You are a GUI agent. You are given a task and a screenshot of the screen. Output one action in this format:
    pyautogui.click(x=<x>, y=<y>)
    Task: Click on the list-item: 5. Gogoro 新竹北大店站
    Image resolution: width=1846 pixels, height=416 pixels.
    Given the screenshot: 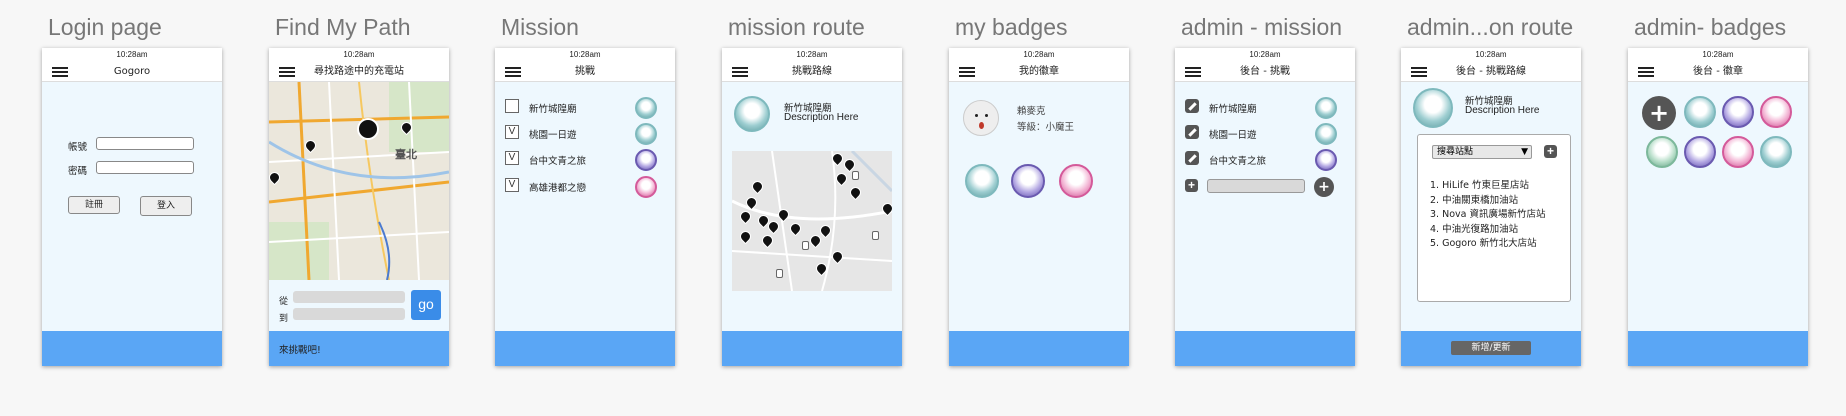 What is the action you would take?
    pyautogui.click(x=1487, y=244)
    